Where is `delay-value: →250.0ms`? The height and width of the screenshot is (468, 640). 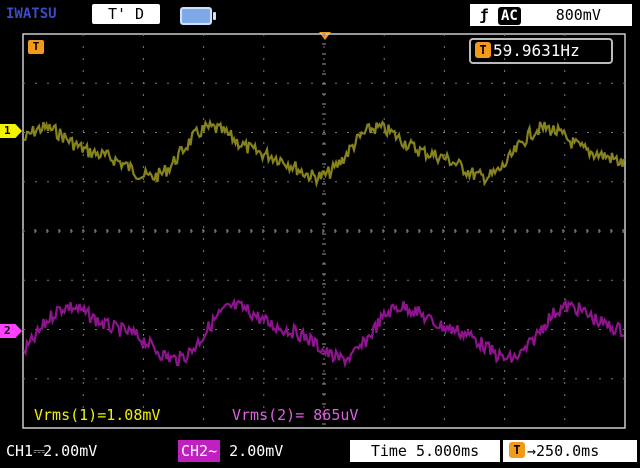 delay-value: →250.0ms is located at coordinates (563, 451).